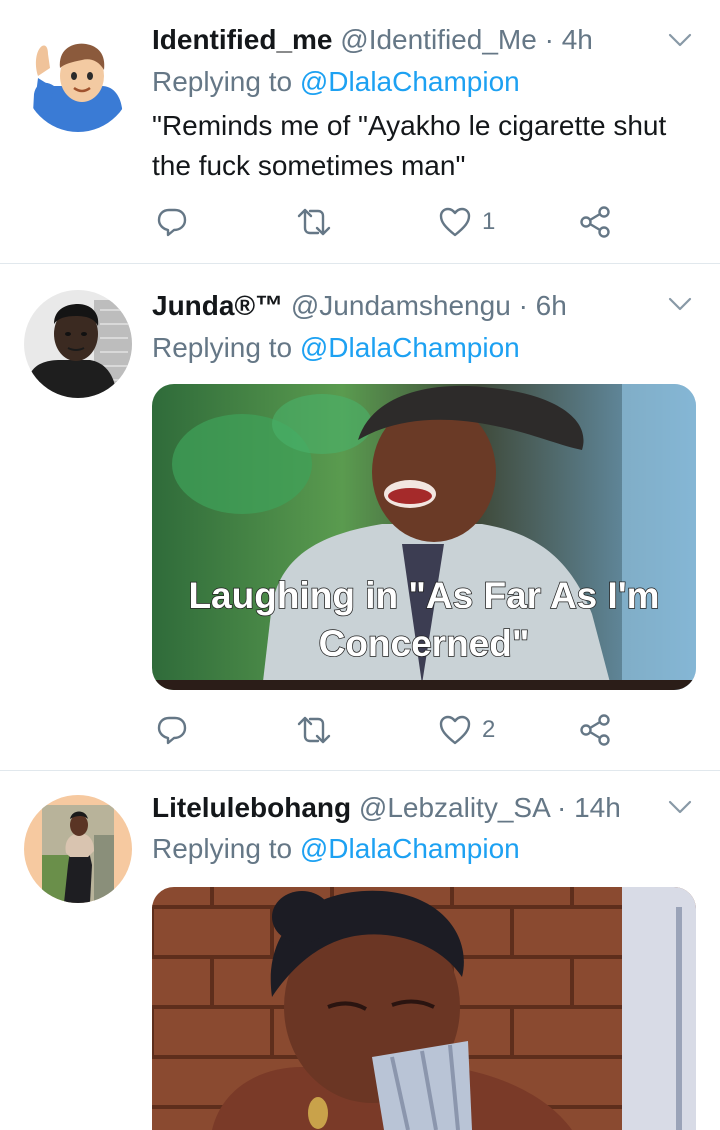 The width and height of the screenshot is (720, 1130). What do you see at coordinates (577, 39) in the screenshot?
I see `timestamp: 4h` at bounding box center [577, 39].